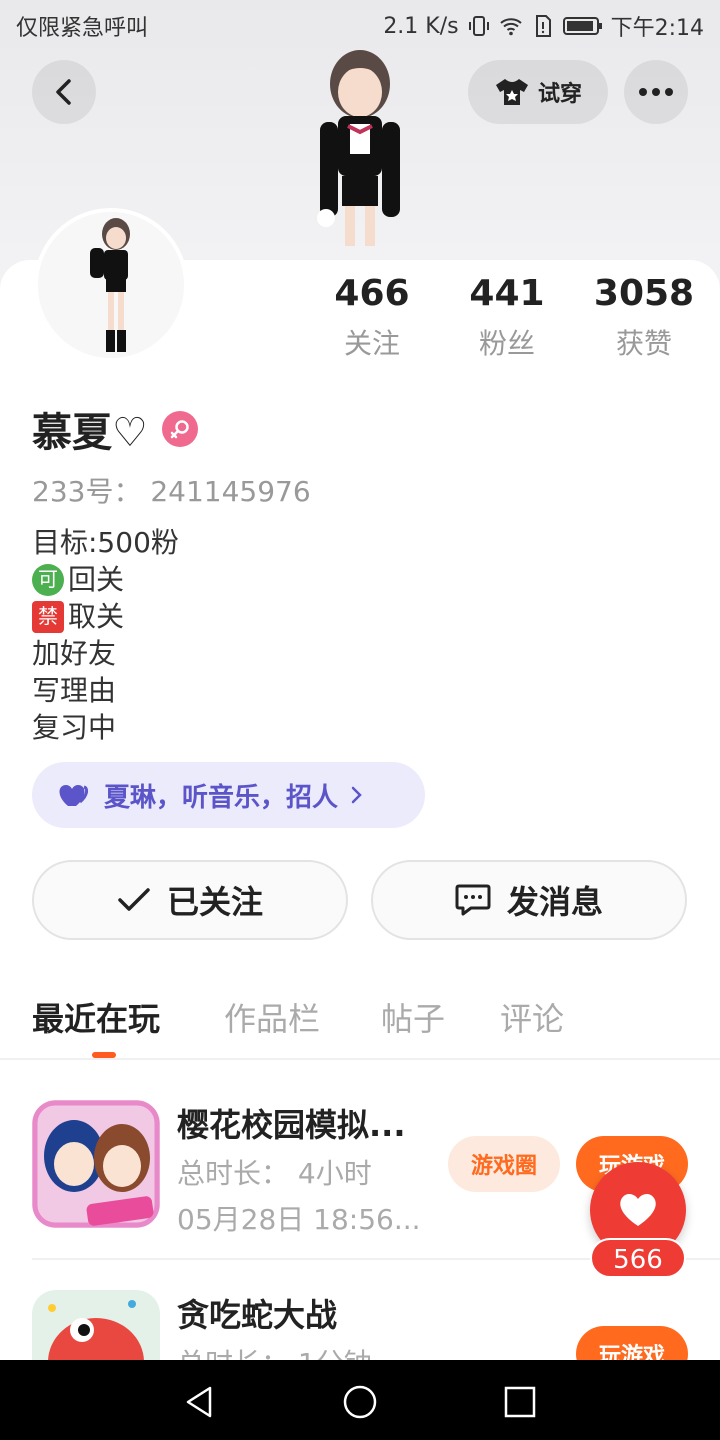  I want to click on list-item: 贪吃蛇大战 总时长： 1分钟 玩游戏, so click(360, 1325).